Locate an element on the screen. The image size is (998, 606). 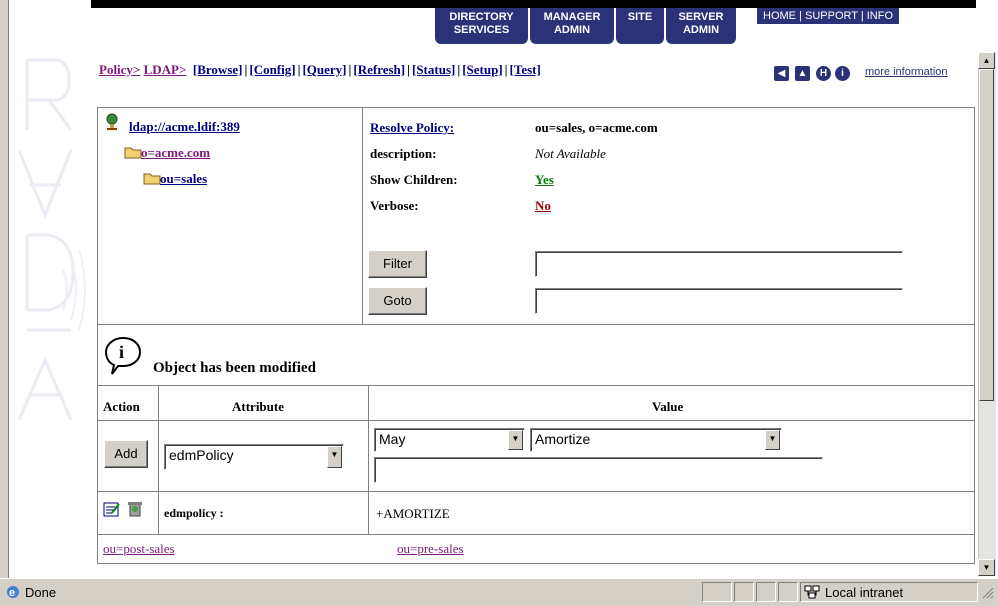
ldap-link: LDAP> is located at coordinates (165, 69).